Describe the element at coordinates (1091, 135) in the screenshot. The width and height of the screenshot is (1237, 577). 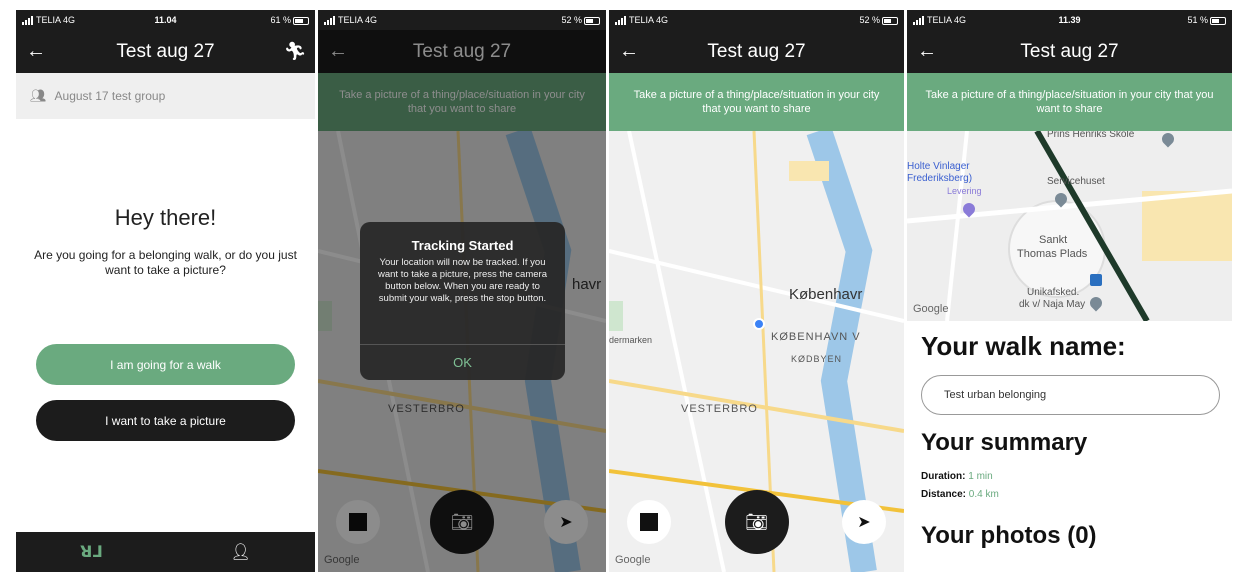
I see `map-label-prins: Prins Henriks Skole` at that location.